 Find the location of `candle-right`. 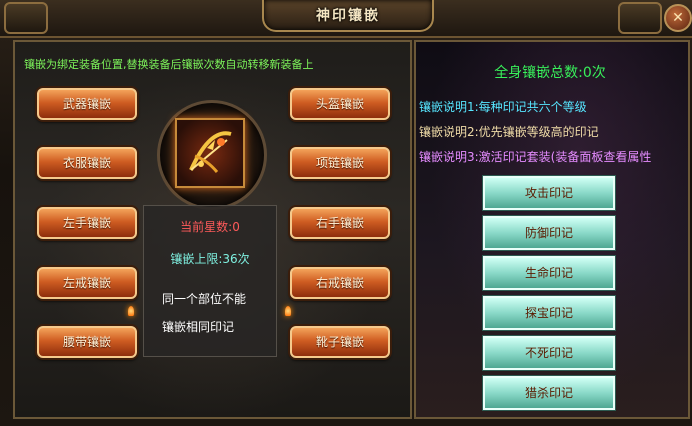

candle-right is located at coordinates (288, 311).